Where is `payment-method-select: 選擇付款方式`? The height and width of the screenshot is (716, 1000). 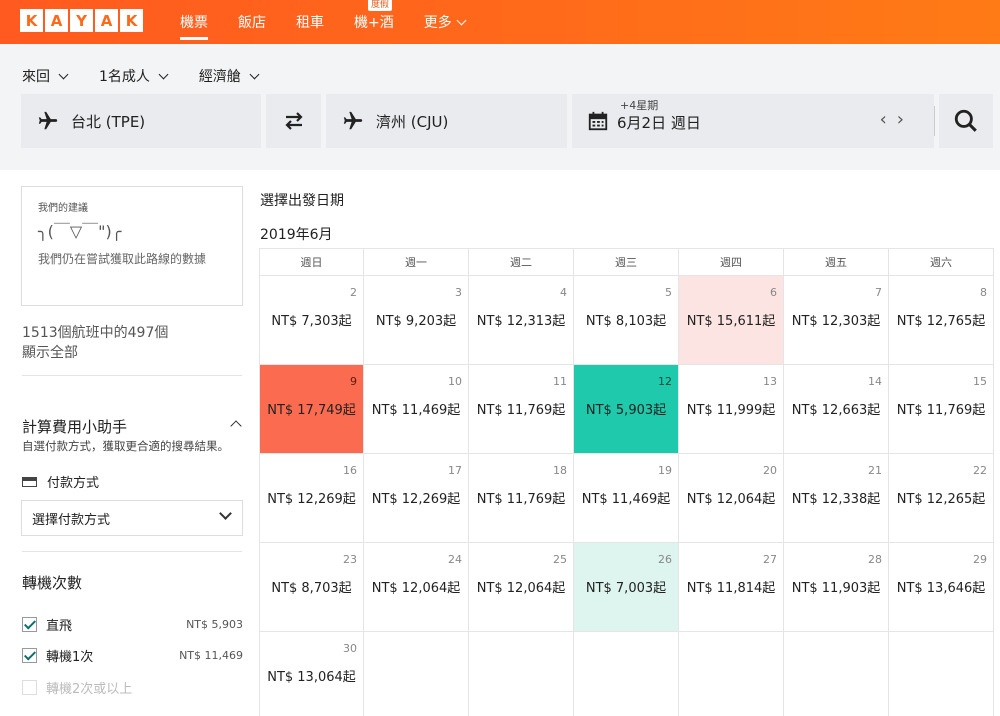
payment-method-select: 選擇付款方式 is located at coordinates (132, 518).